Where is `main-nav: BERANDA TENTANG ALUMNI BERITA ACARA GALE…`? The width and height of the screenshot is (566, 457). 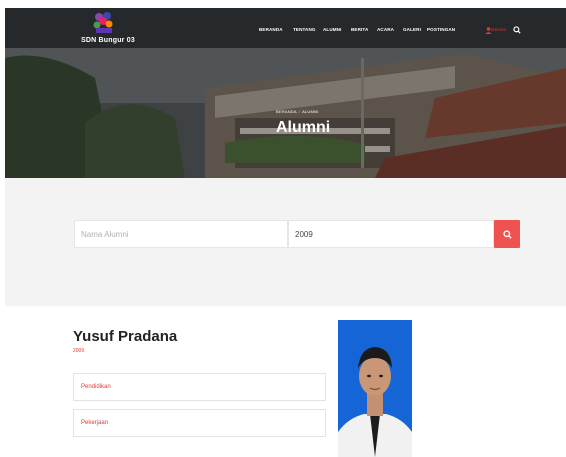
main-nav: BERANDA TENTANG ALUMNI BERITA ACARA GALE… is located at coordinates (285, 32).